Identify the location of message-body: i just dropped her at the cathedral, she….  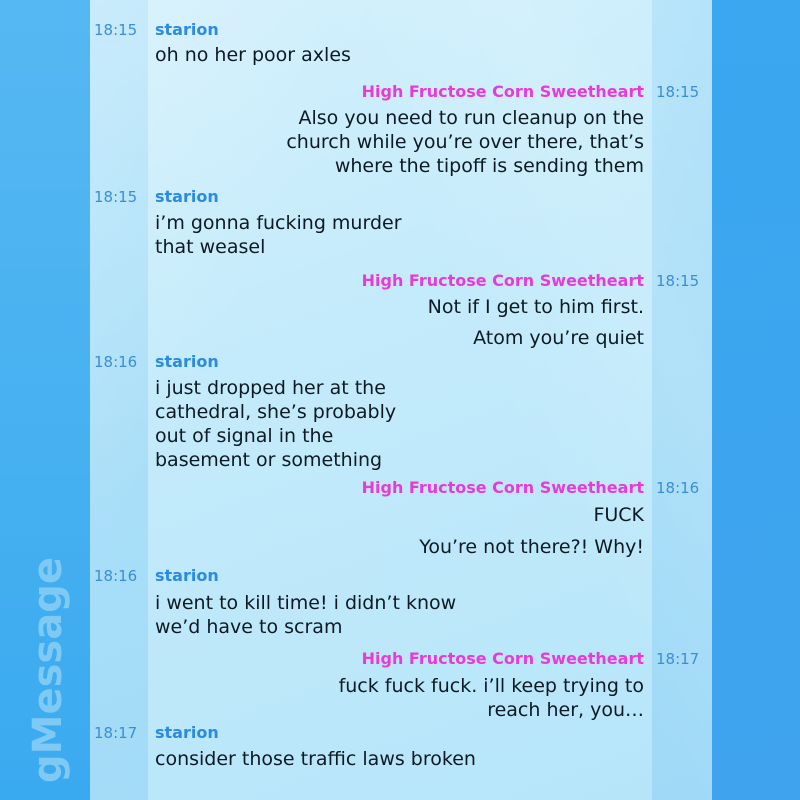
(275, 424).